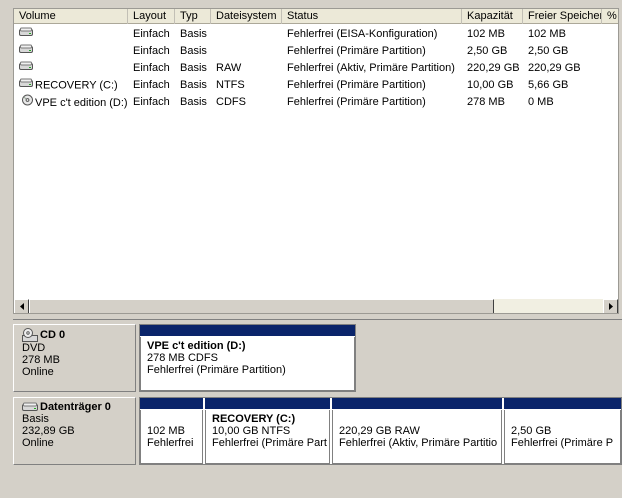  What do you see at coordinates (34, 348) in the screenshot?
I see `disk-type: DVD` at bounding box center [34, 348].